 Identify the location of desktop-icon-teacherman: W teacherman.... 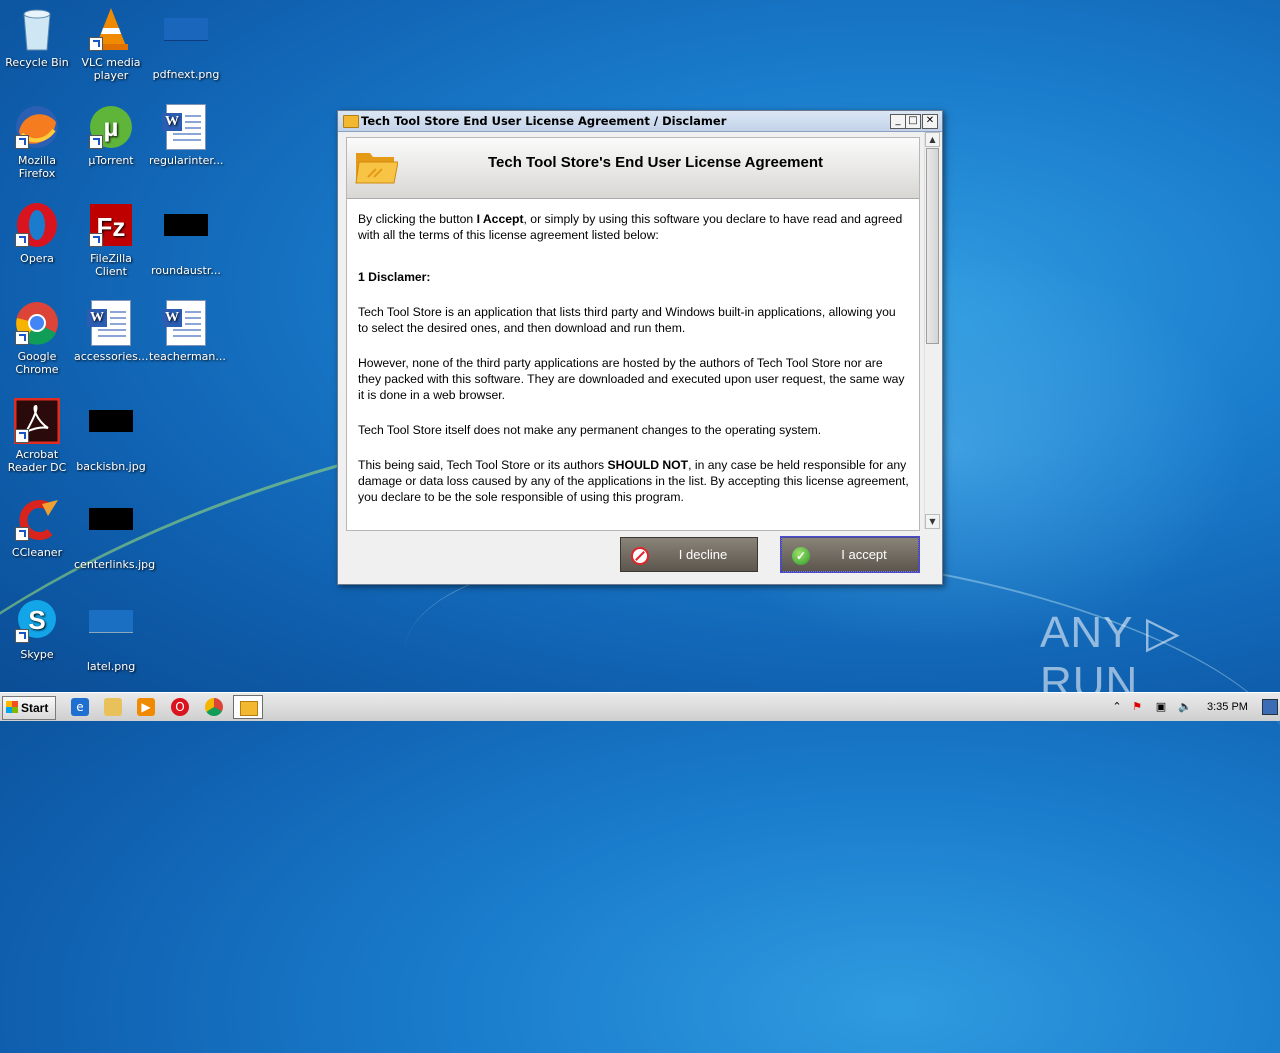
(187, 331).